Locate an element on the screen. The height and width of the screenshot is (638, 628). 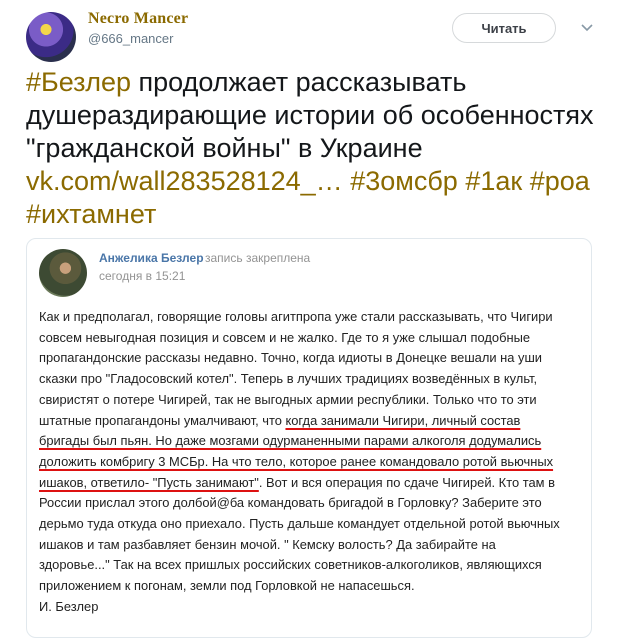
hashtag-3omsbr: #3омсбр is located at coordinates (404, 181).